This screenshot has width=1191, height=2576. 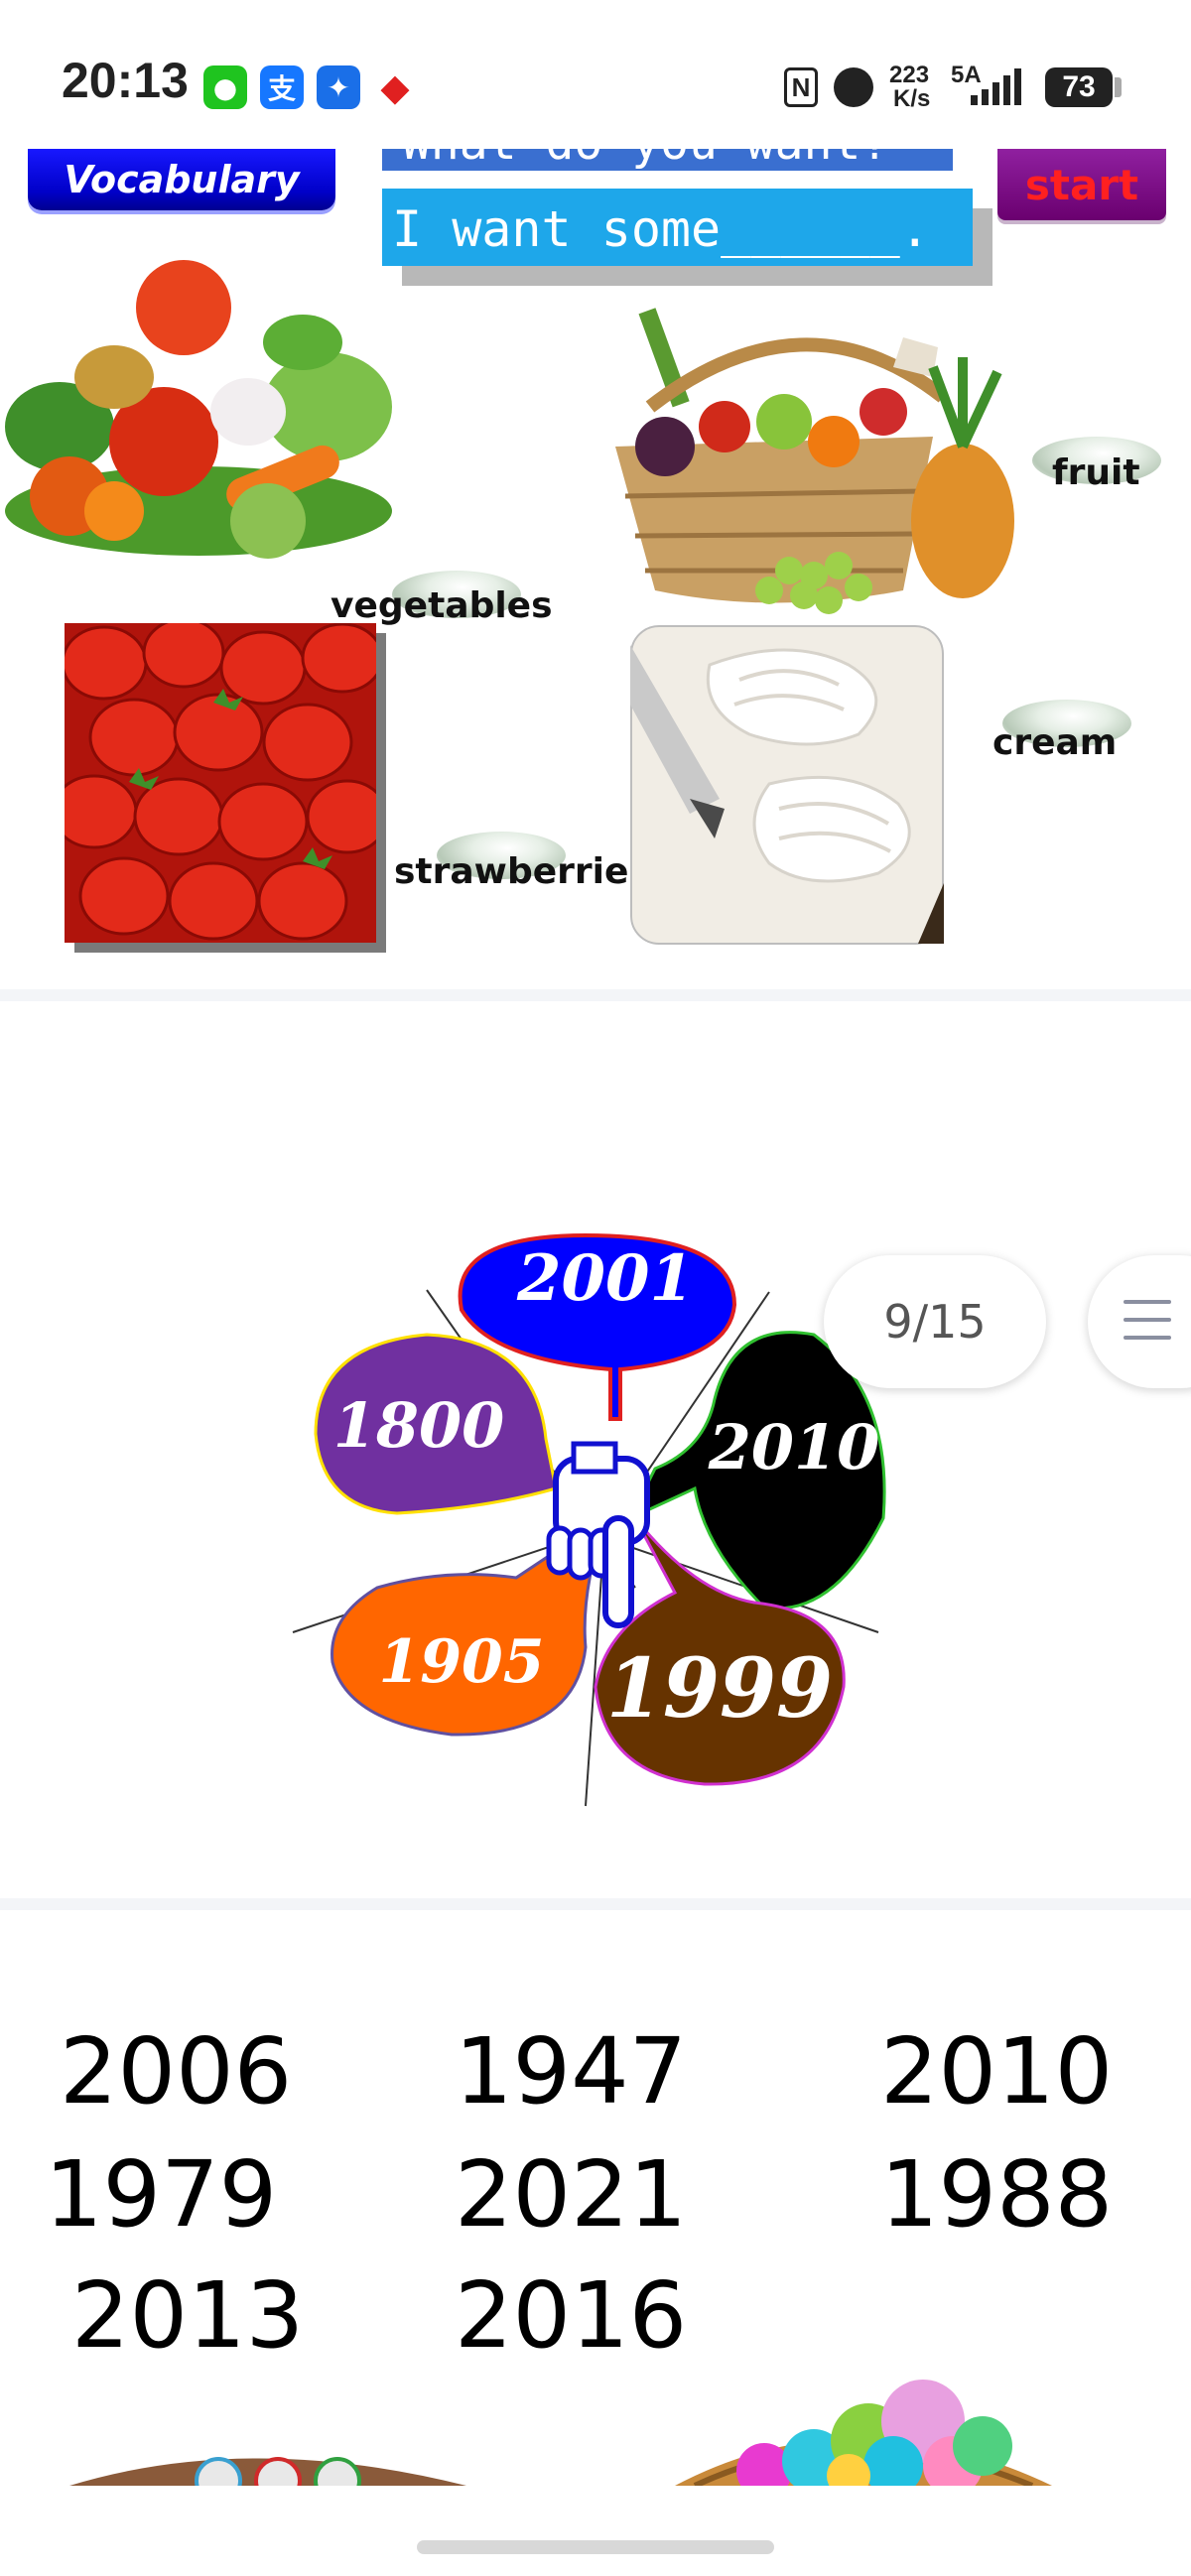 What do you see at coordinates (462, 1662) in the screenshot?
I see `petal-1905-label: 1905` at bounding box center [462, 1662].